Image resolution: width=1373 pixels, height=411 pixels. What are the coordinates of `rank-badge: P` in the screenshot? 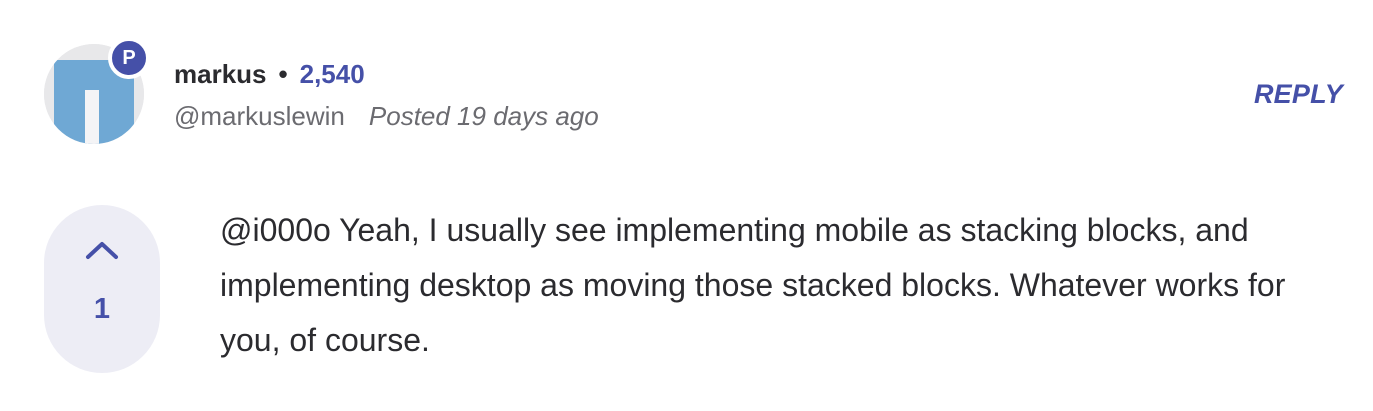 It's located at (129, 58).